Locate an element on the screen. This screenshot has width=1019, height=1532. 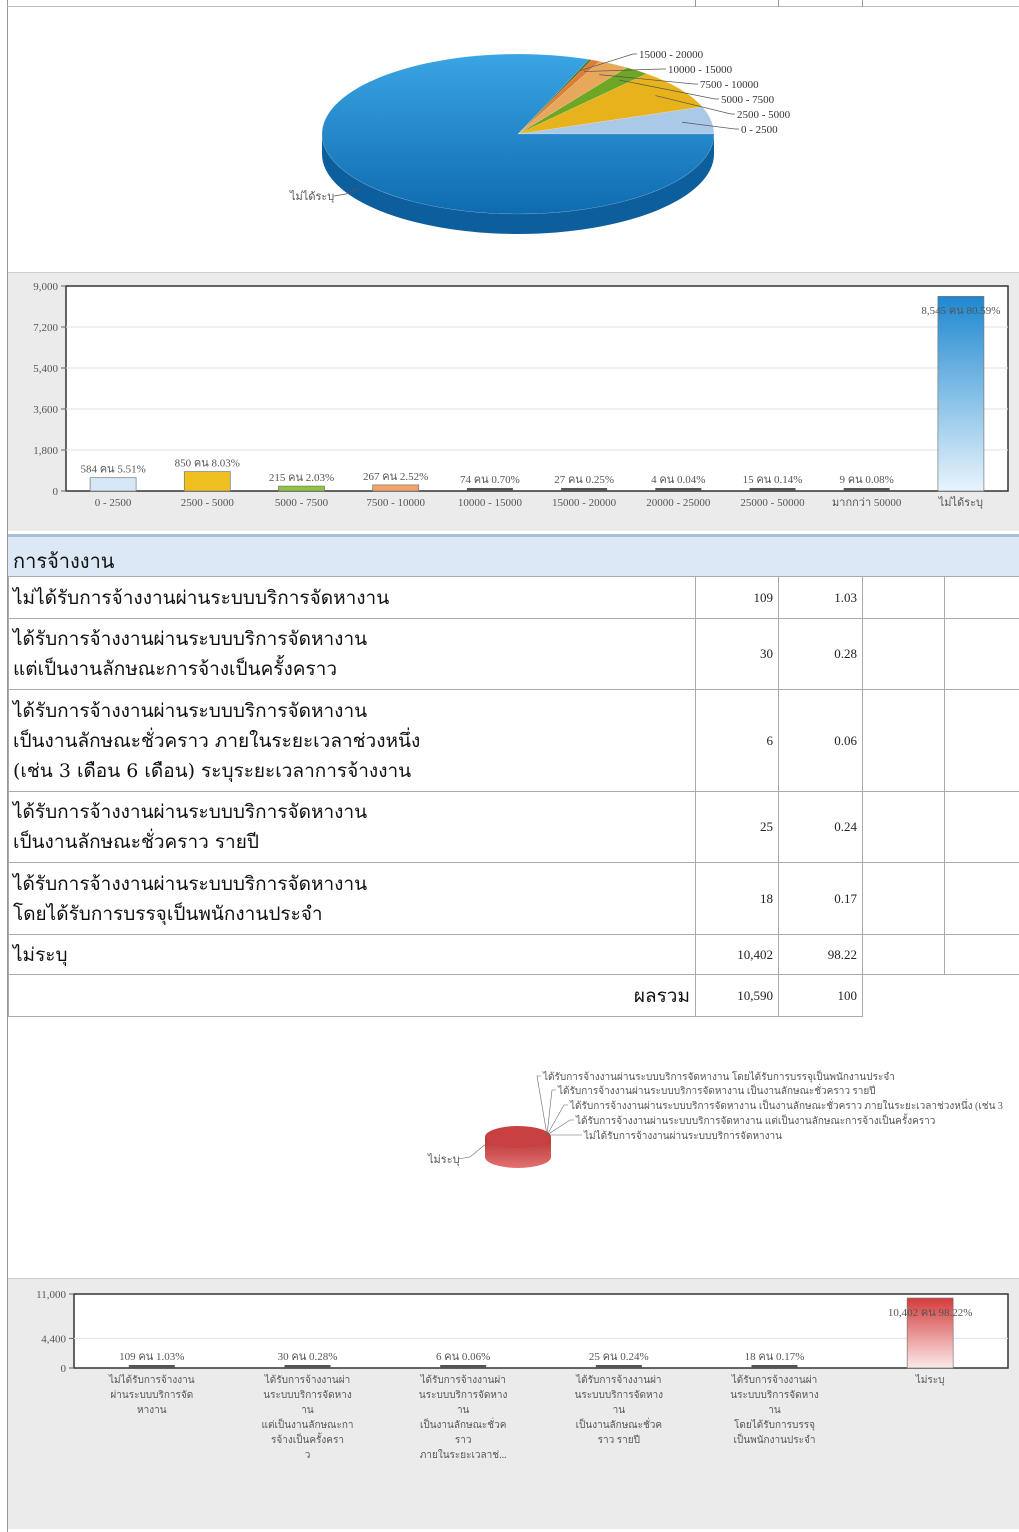
bar-data-label: 9 คน 0.08% is located at coordinates (867, 480).